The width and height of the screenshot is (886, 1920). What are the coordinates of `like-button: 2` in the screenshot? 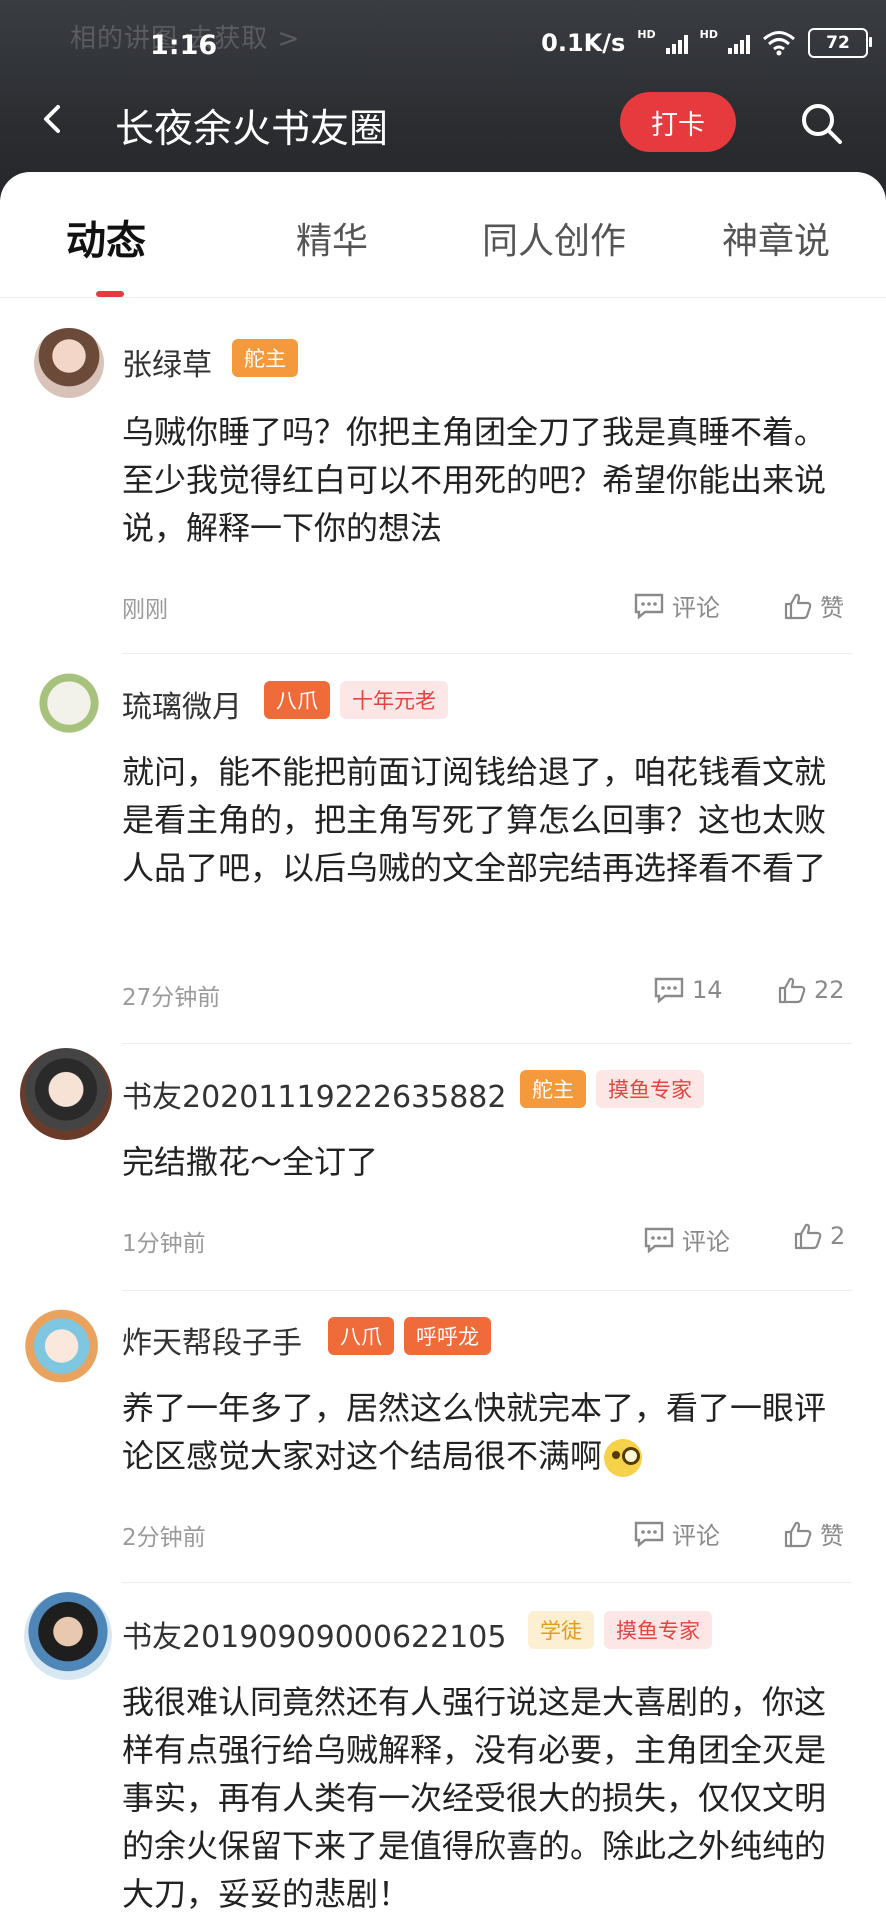 It's located at (819, 1236).